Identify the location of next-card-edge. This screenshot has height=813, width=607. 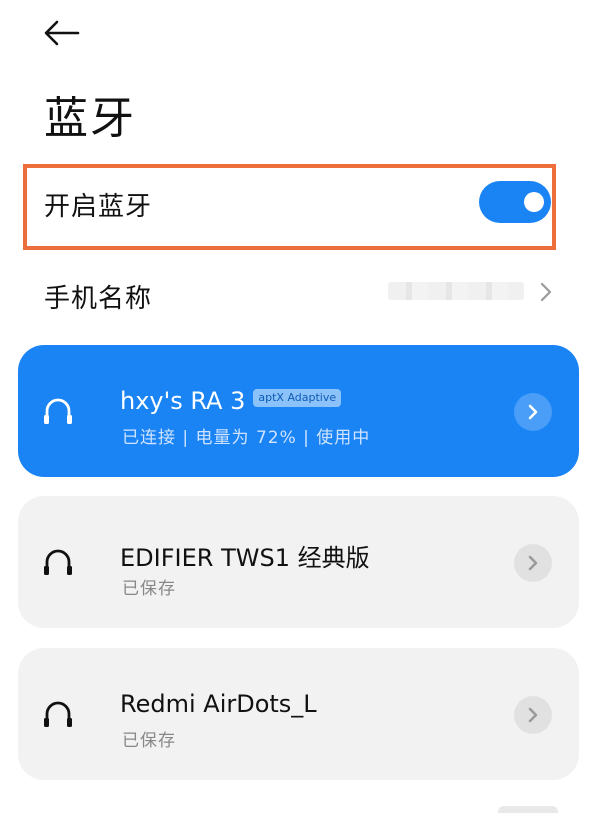
(528, 809).